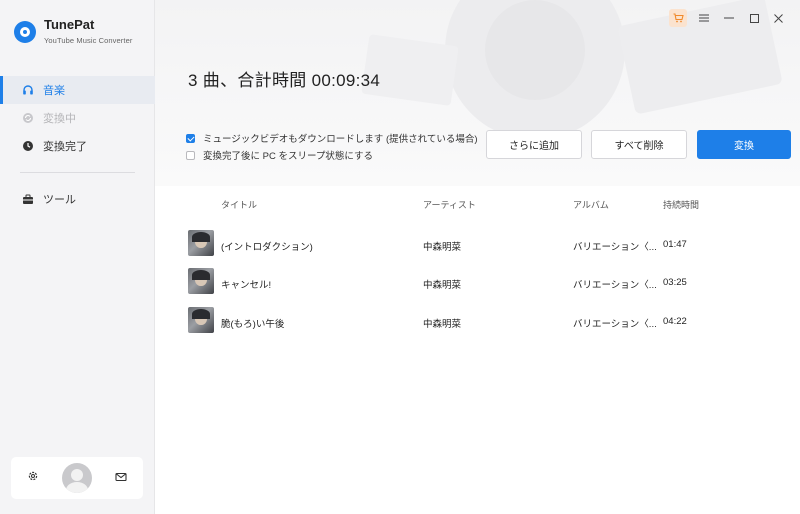 The image size is (800, 514). What do you see at coordinates (54, 91) in the screenshot?
I see `sidebar-item-label: 音楽` at bounding box center [54, 91].